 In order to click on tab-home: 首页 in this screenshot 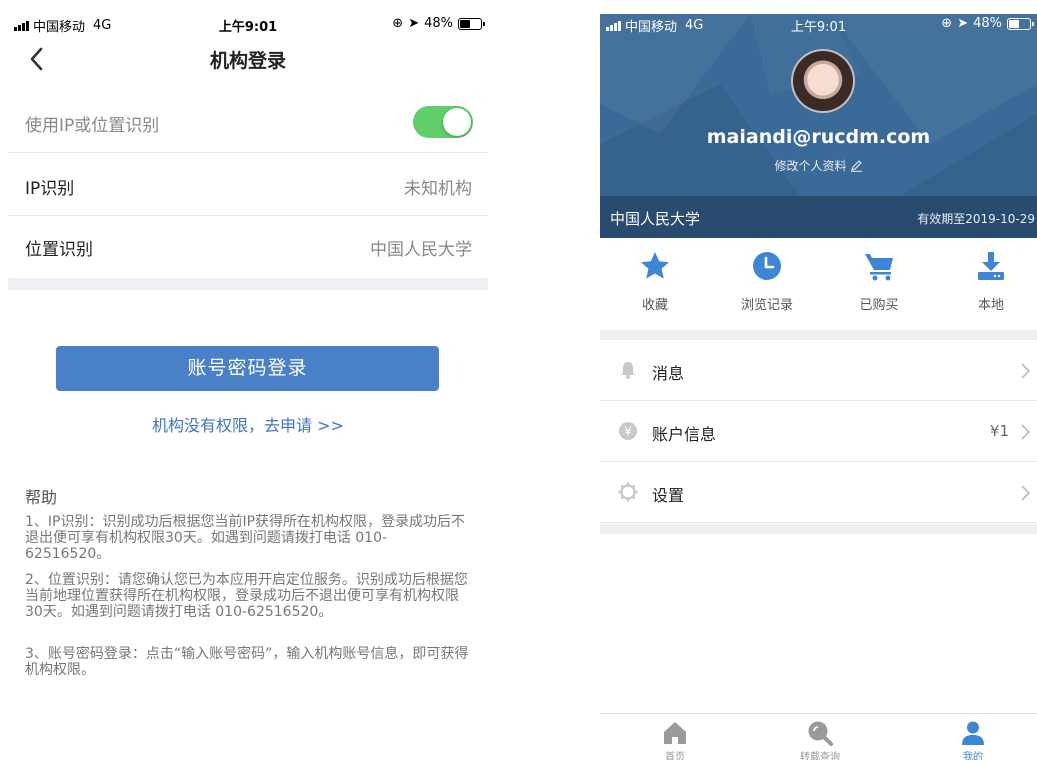, I will do `click(675, 740)`.